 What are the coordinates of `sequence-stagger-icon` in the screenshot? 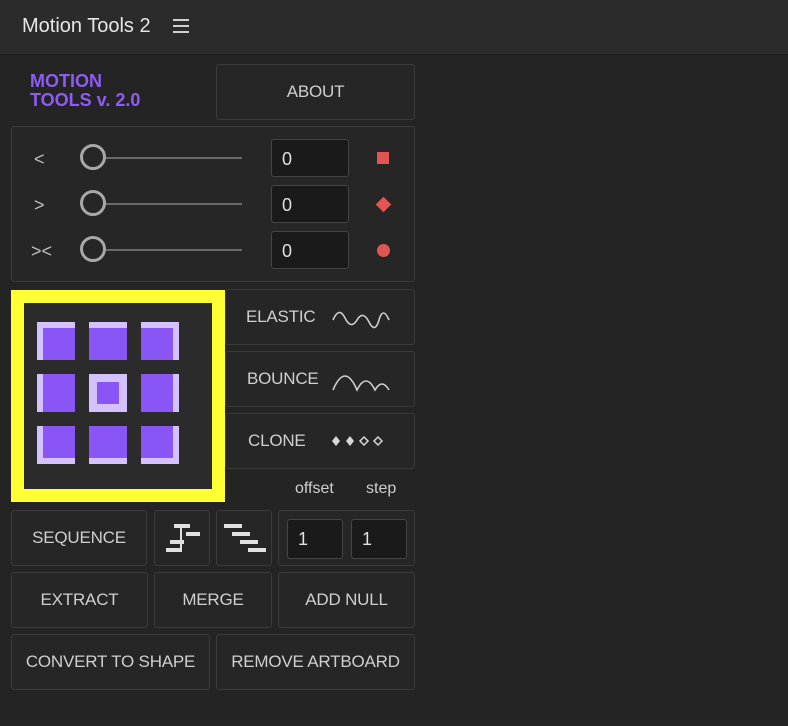 It's located at (183, 538).